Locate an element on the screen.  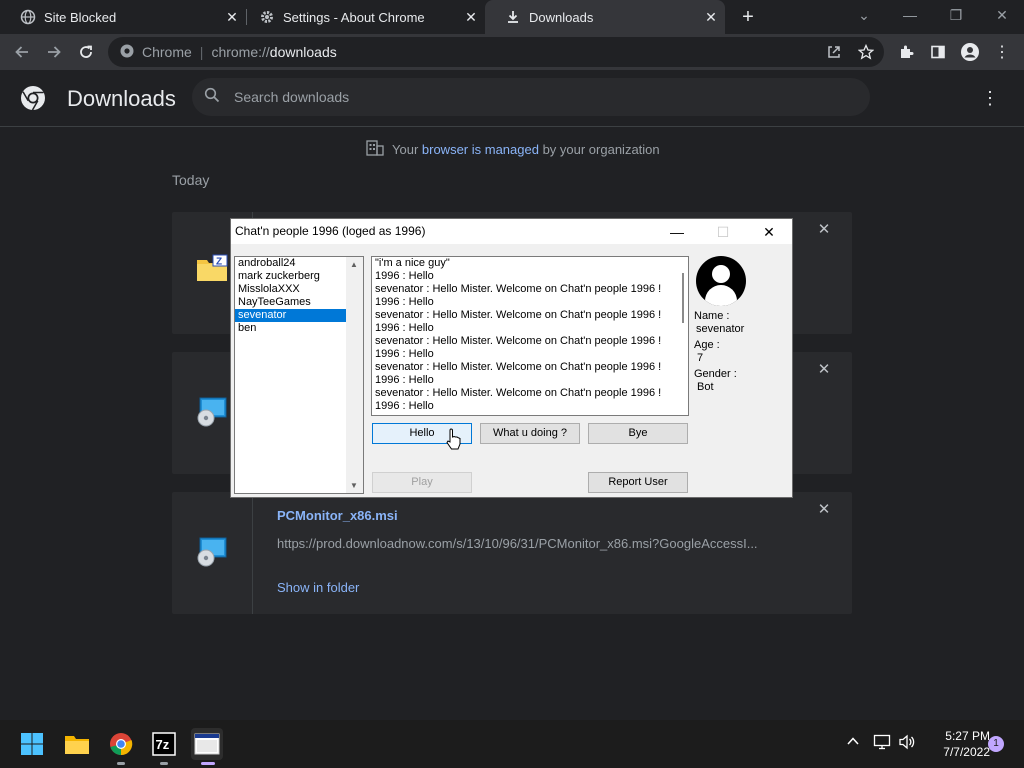
bye-button: Bye is located at coordinates (638, 433).